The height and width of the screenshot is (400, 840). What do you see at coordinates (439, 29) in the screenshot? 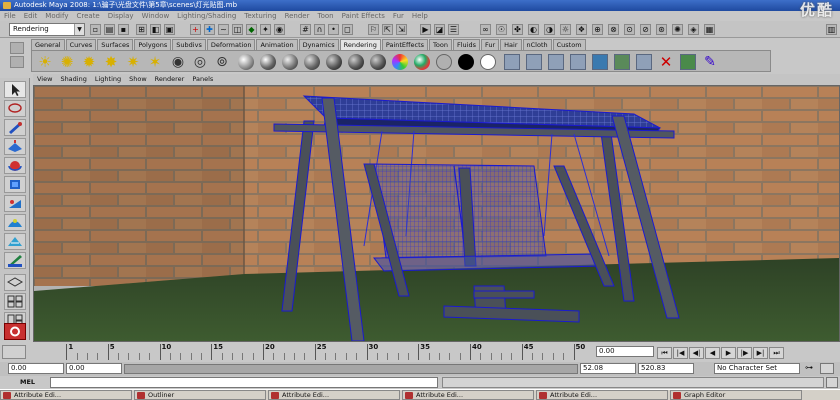
I see `ipr-render-icon: ◪` at bounding box center [439, 29].